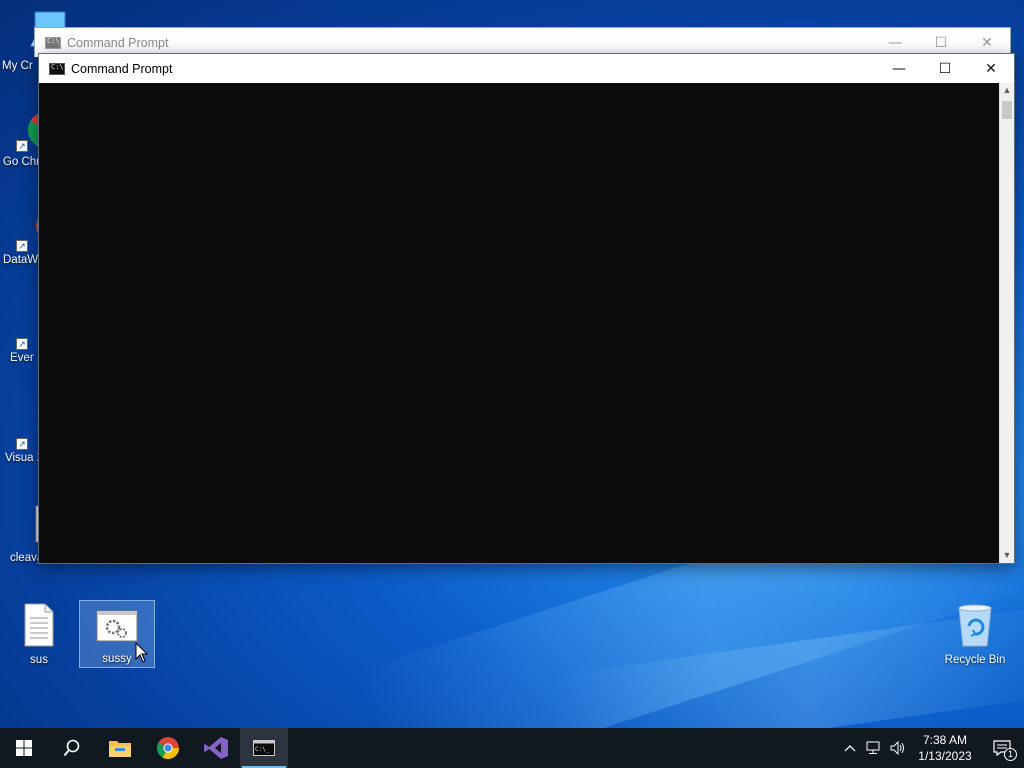 The width and height of the screenshot is (1024, 768). What do you see at coordinates (975, 660) in the screenshot?
I see `desktop-icon-label: Recycle Bin` at bounding box center [975, 660].